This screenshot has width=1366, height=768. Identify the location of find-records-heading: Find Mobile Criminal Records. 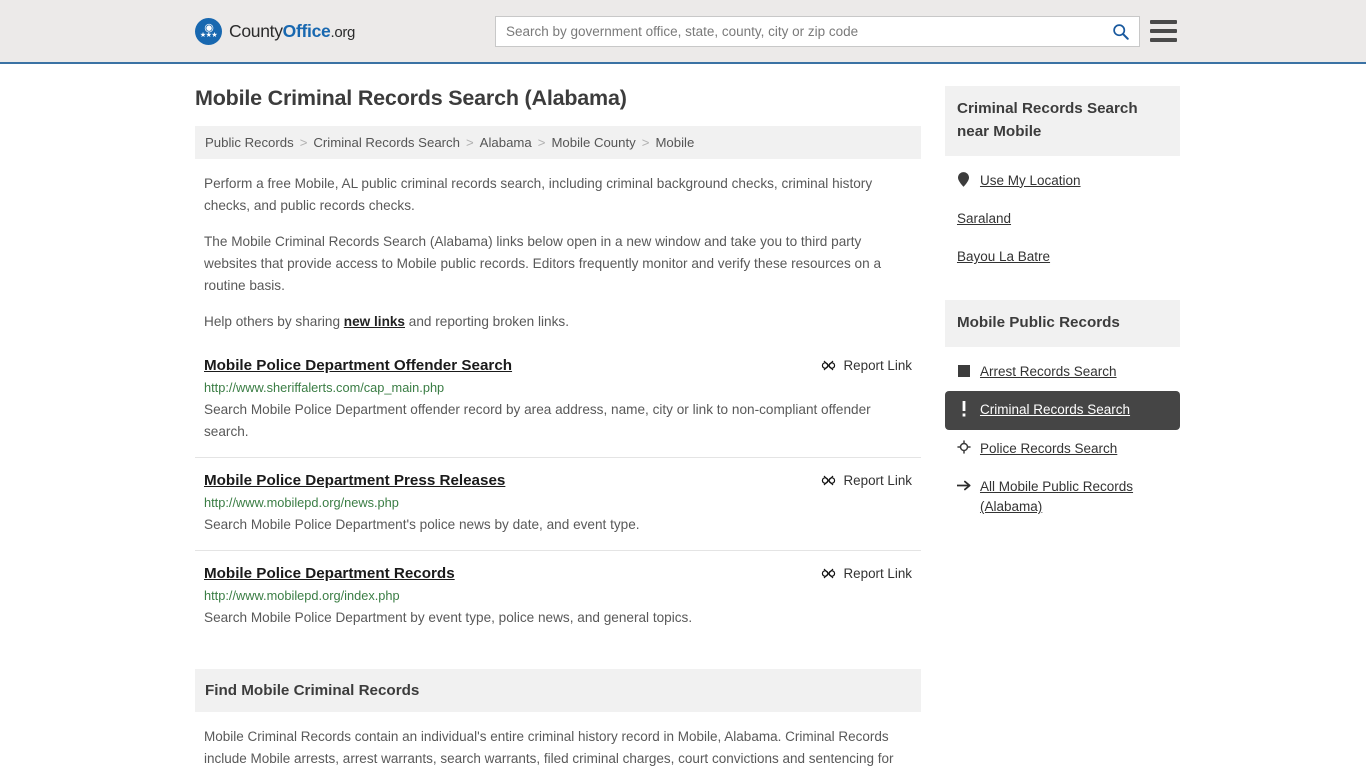
(558, 691).